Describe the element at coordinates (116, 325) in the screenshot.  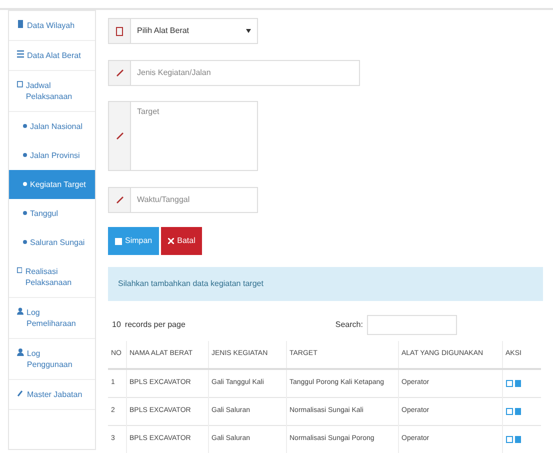
I see `page-size-select: 10` at that location.